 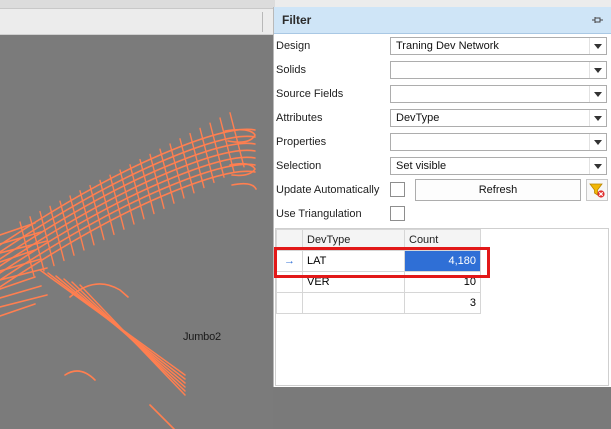 I want to click on solids-row: Solids, so click(x=442, y=70).